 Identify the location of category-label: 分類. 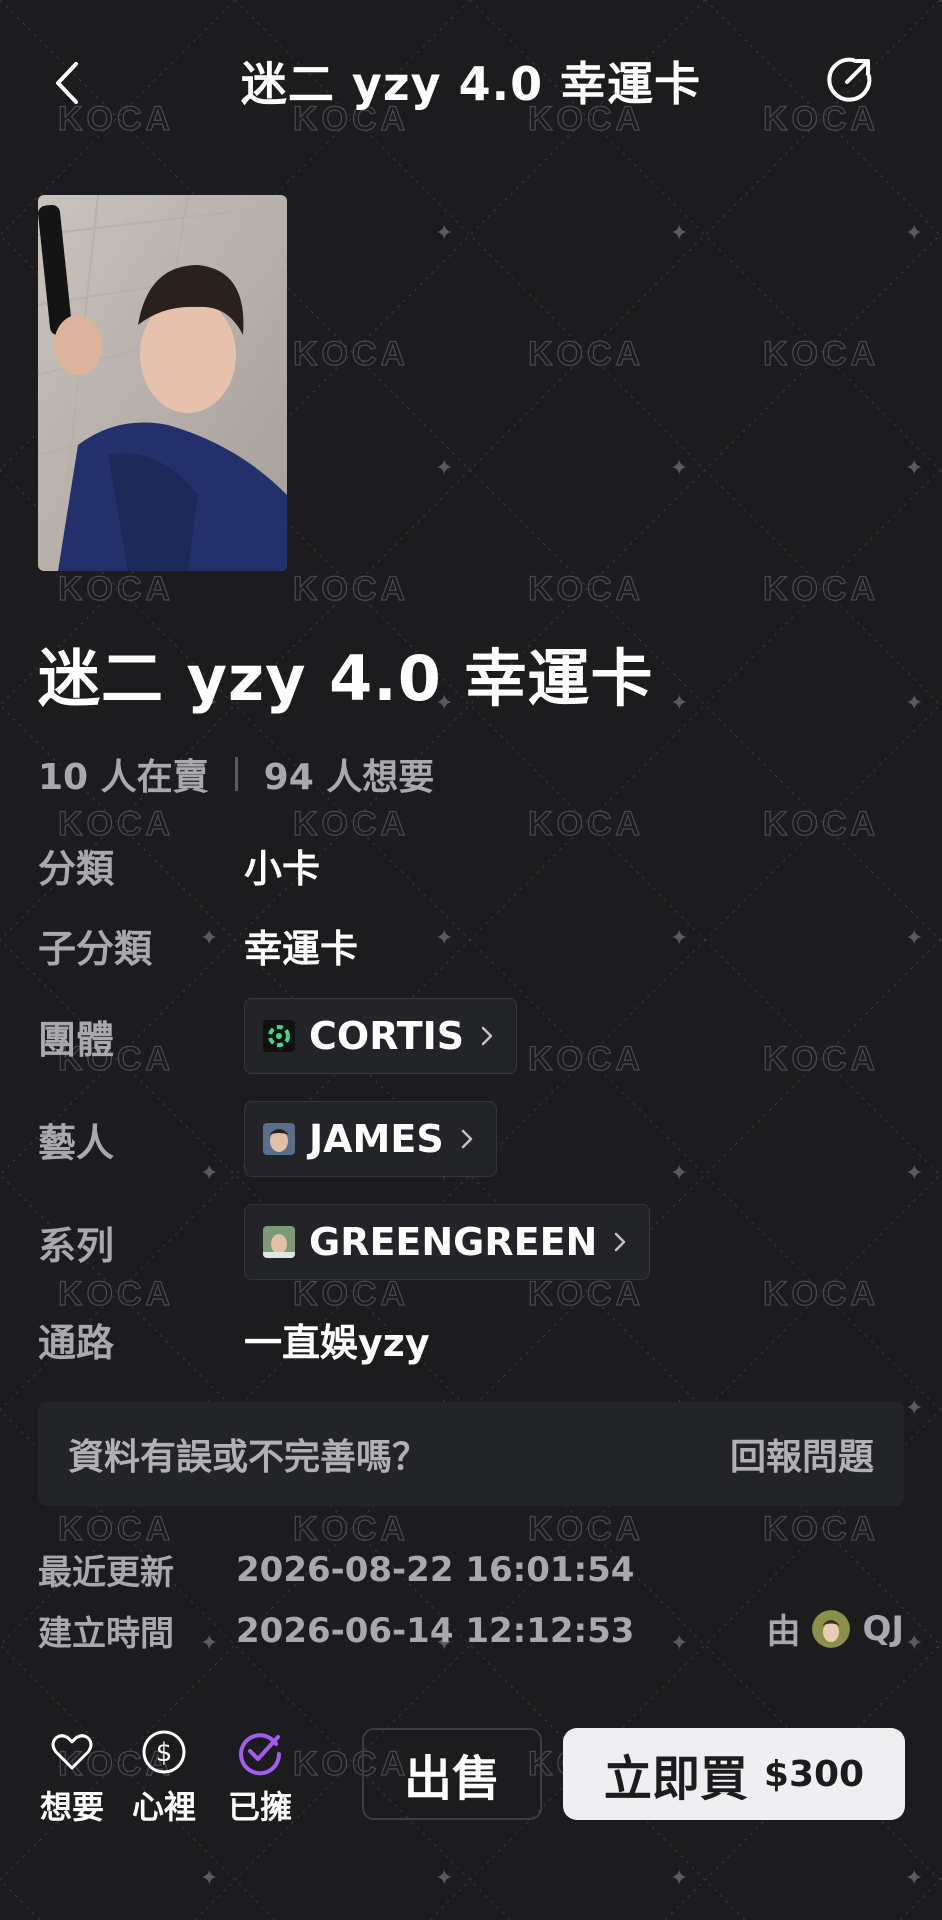
(76, 869).